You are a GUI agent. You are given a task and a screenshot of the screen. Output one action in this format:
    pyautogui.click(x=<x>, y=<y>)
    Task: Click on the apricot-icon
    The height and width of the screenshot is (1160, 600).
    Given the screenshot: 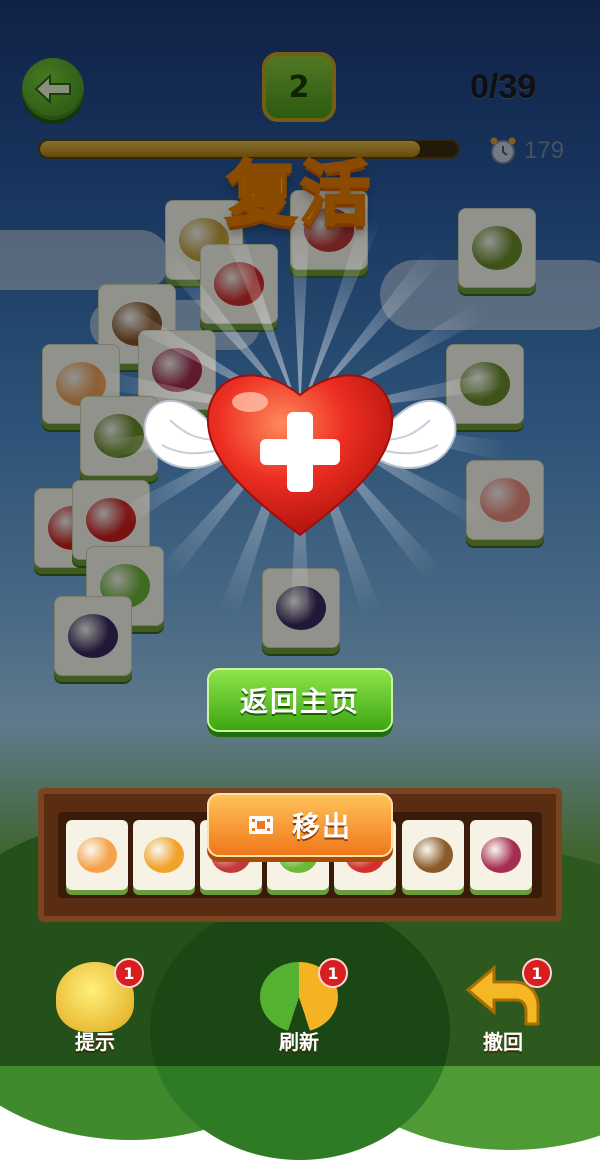 What is the action you would take?
    pyautogui.click(x=97, y=855)
    